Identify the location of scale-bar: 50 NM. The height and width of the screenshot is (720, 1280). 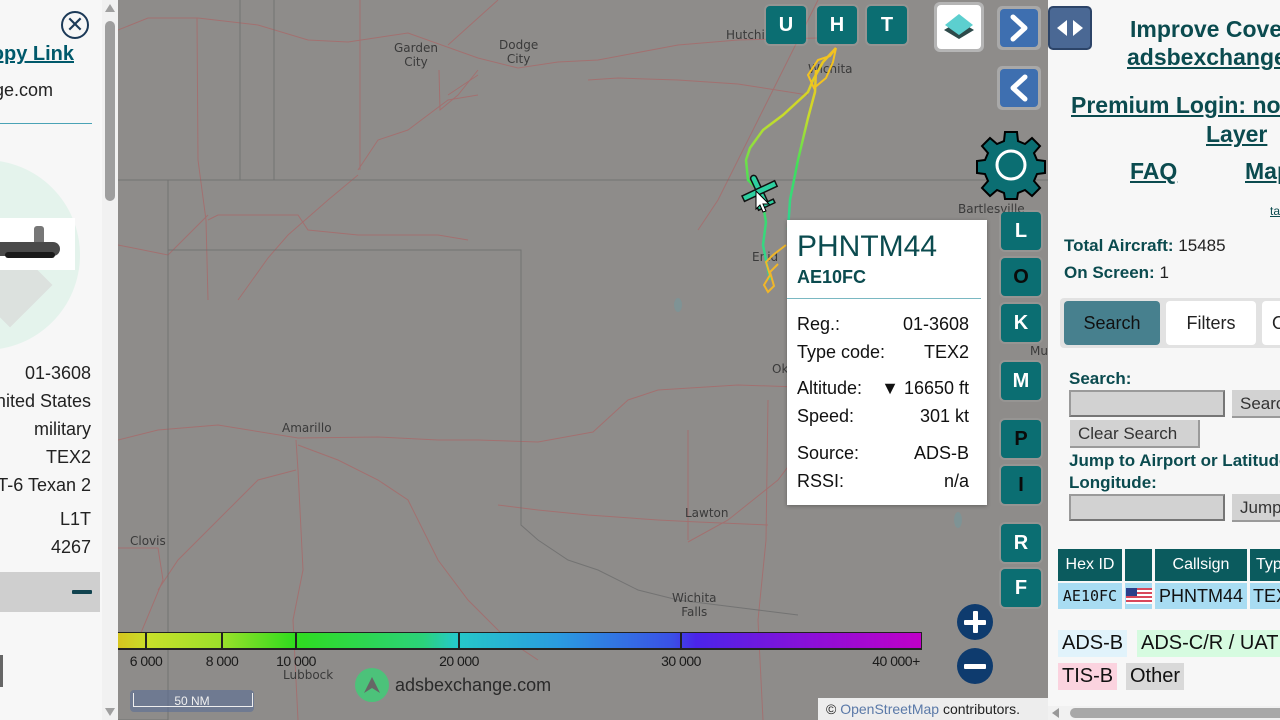
(192, 701).